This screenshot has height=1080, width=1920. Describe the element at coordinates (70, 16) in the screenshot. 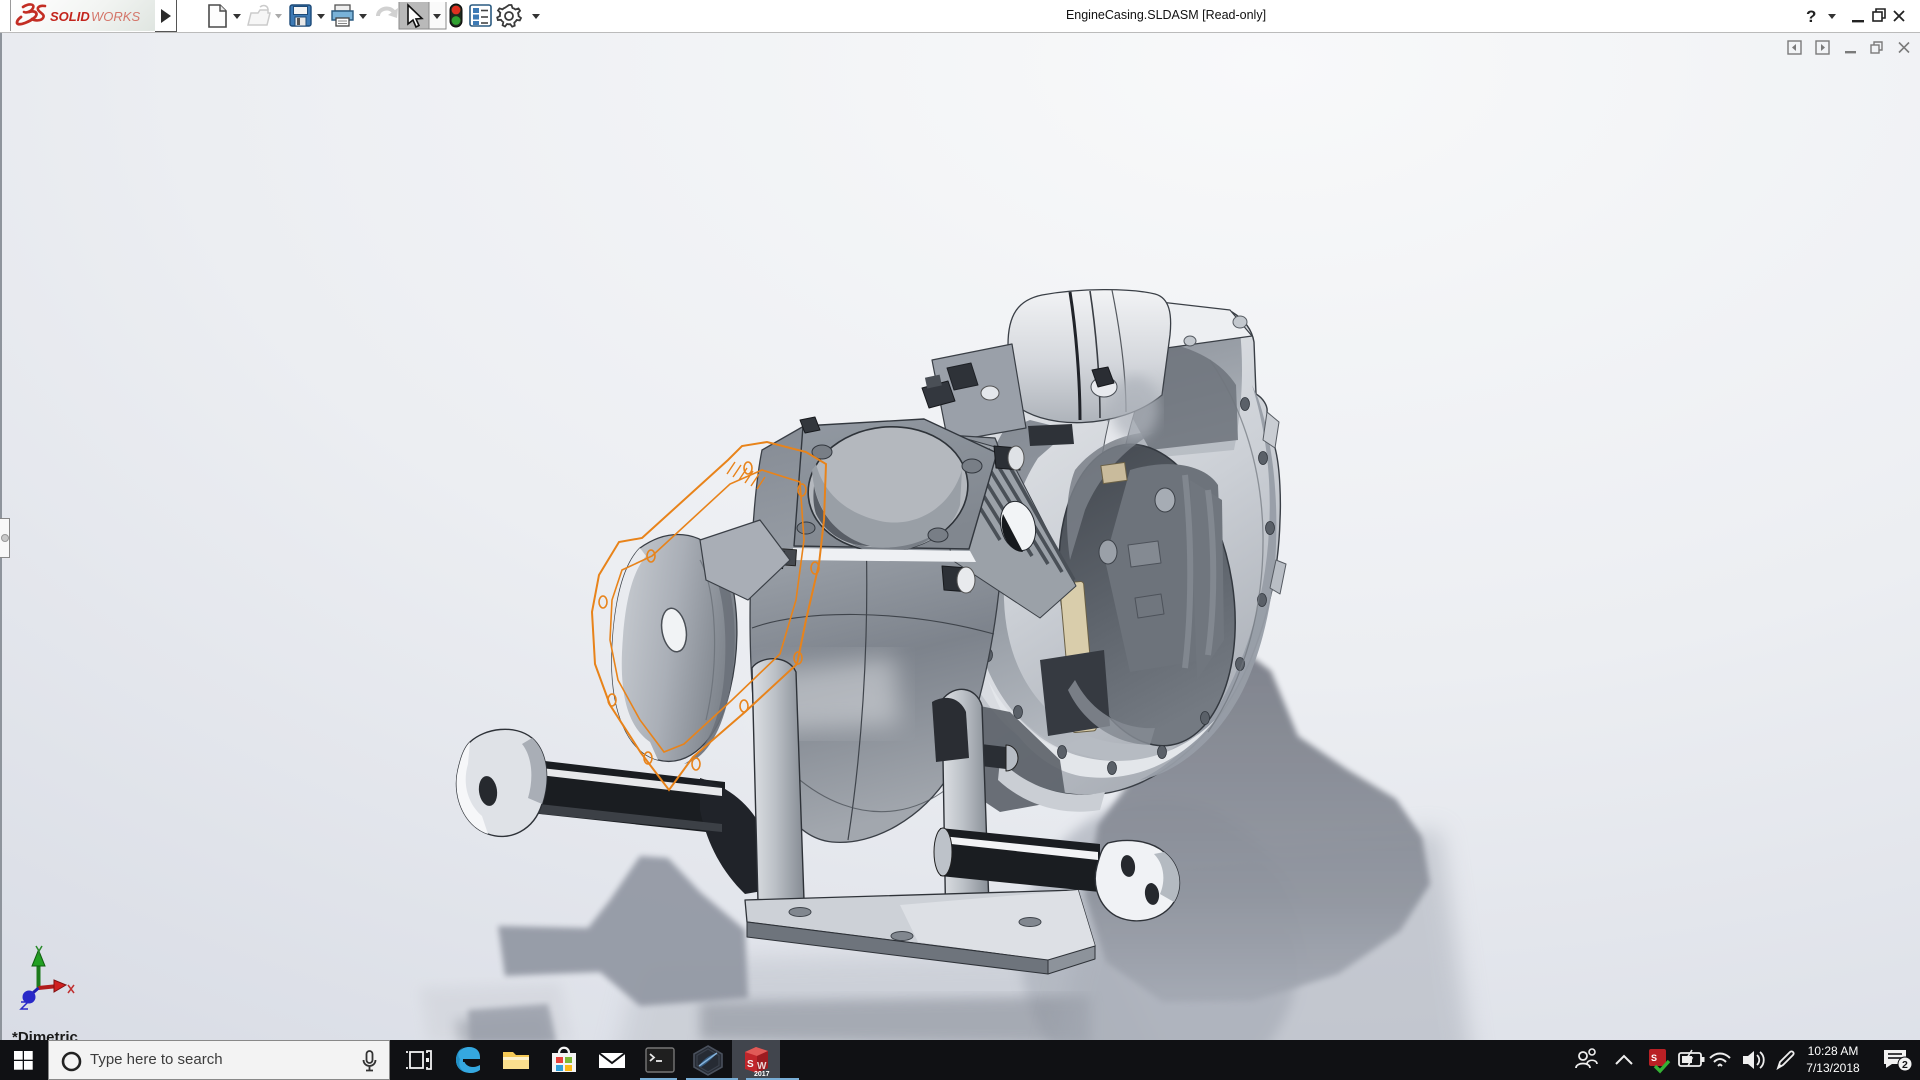

I see `svg-text: SOLID` at that location.